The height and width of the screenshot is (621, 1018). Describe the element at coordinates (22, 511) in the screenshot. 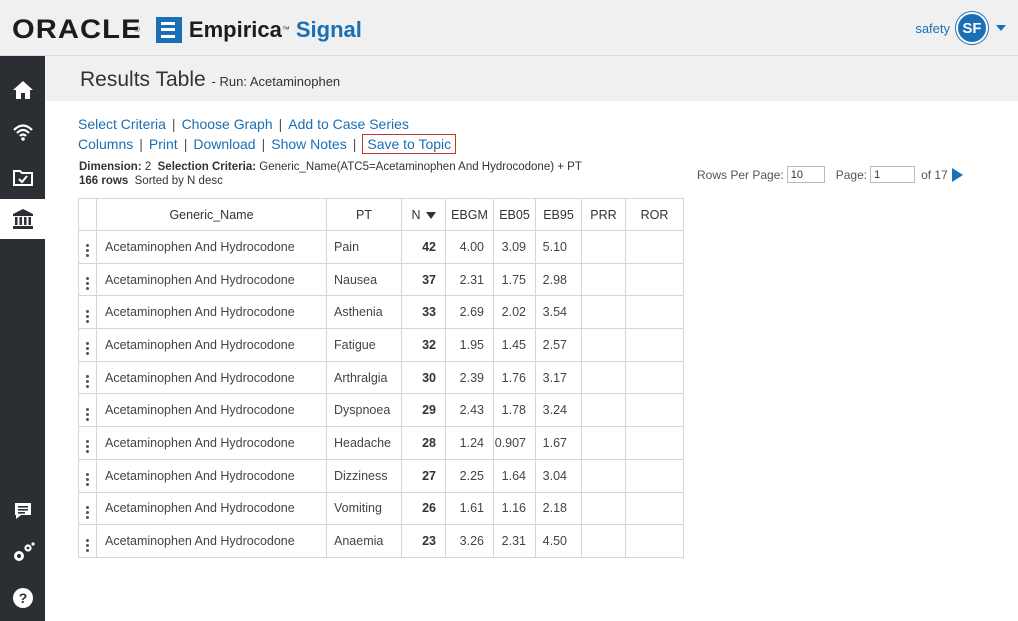

I see `comment-icon` at that location.